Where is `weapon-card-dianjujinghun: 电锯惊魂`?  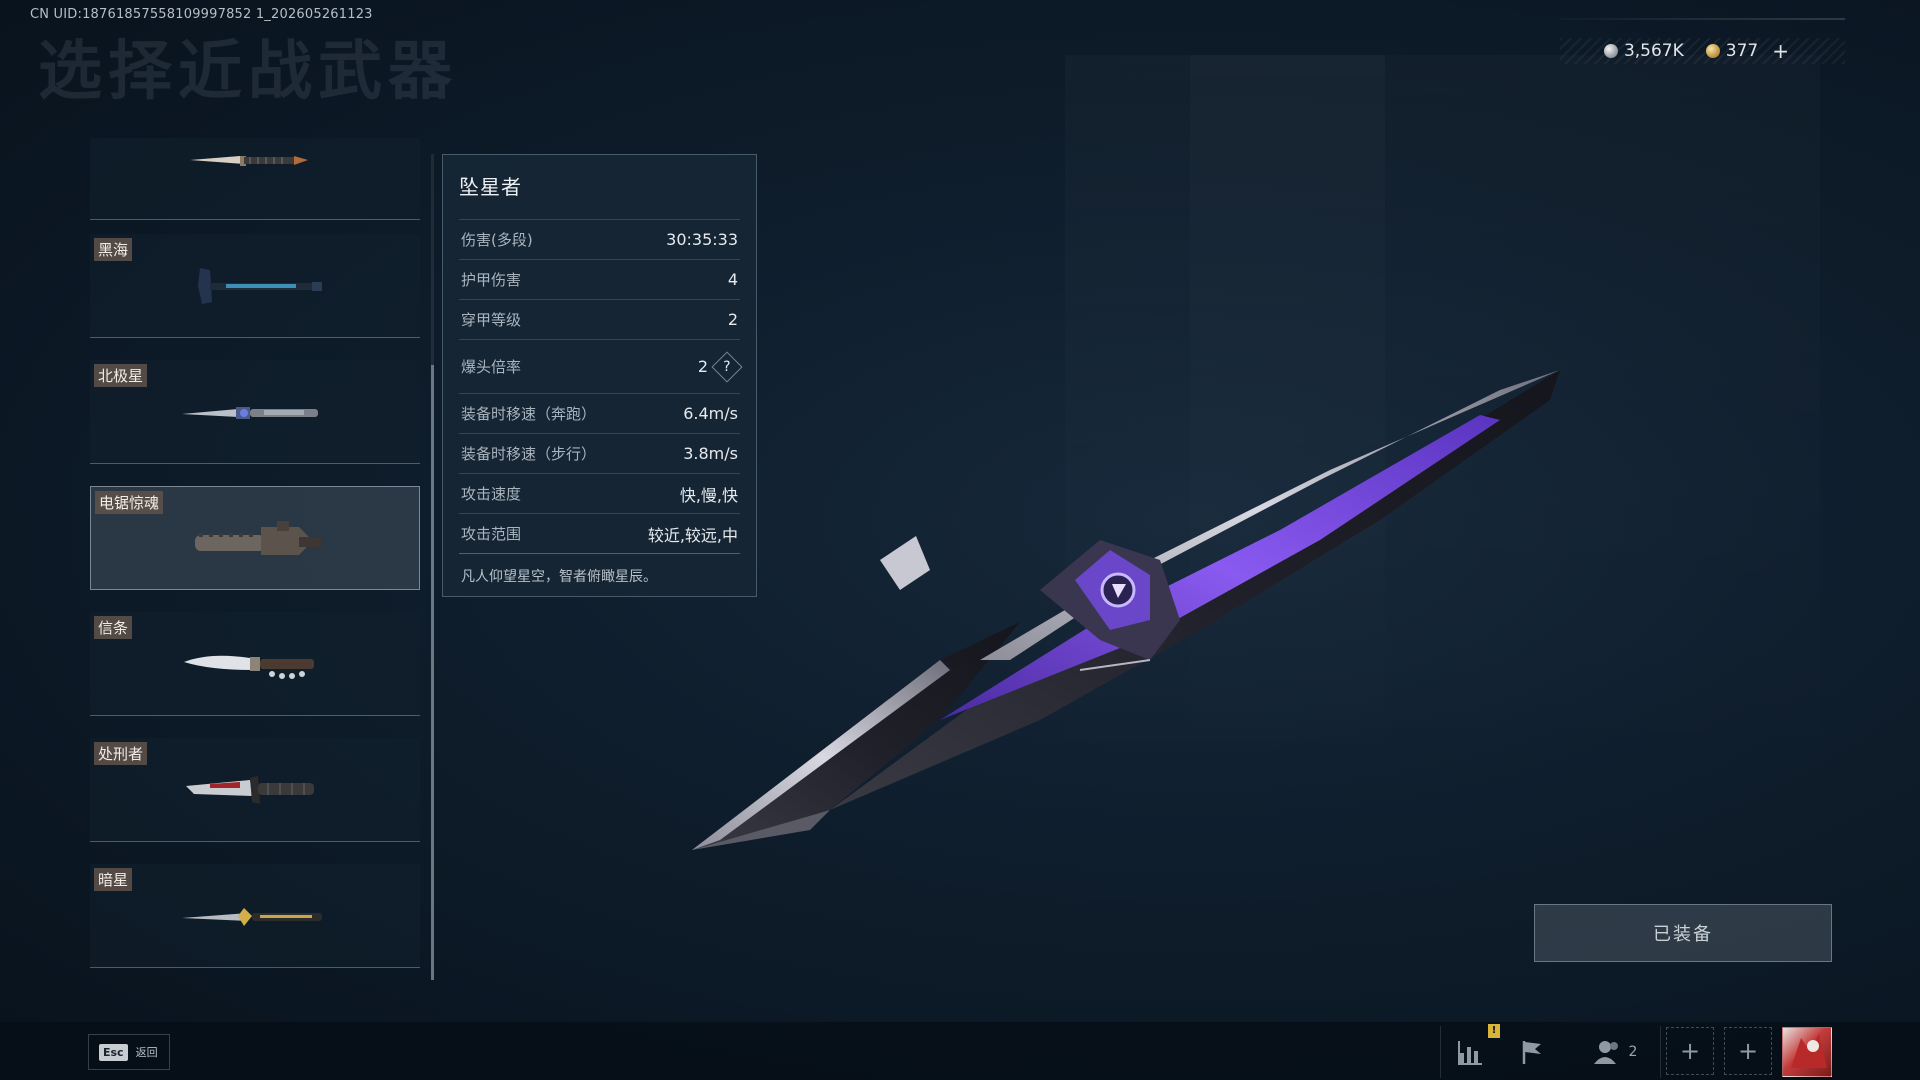
weapon-card-dianjujinghun: 电锯惊魂 is located at coordinates (255, 538).